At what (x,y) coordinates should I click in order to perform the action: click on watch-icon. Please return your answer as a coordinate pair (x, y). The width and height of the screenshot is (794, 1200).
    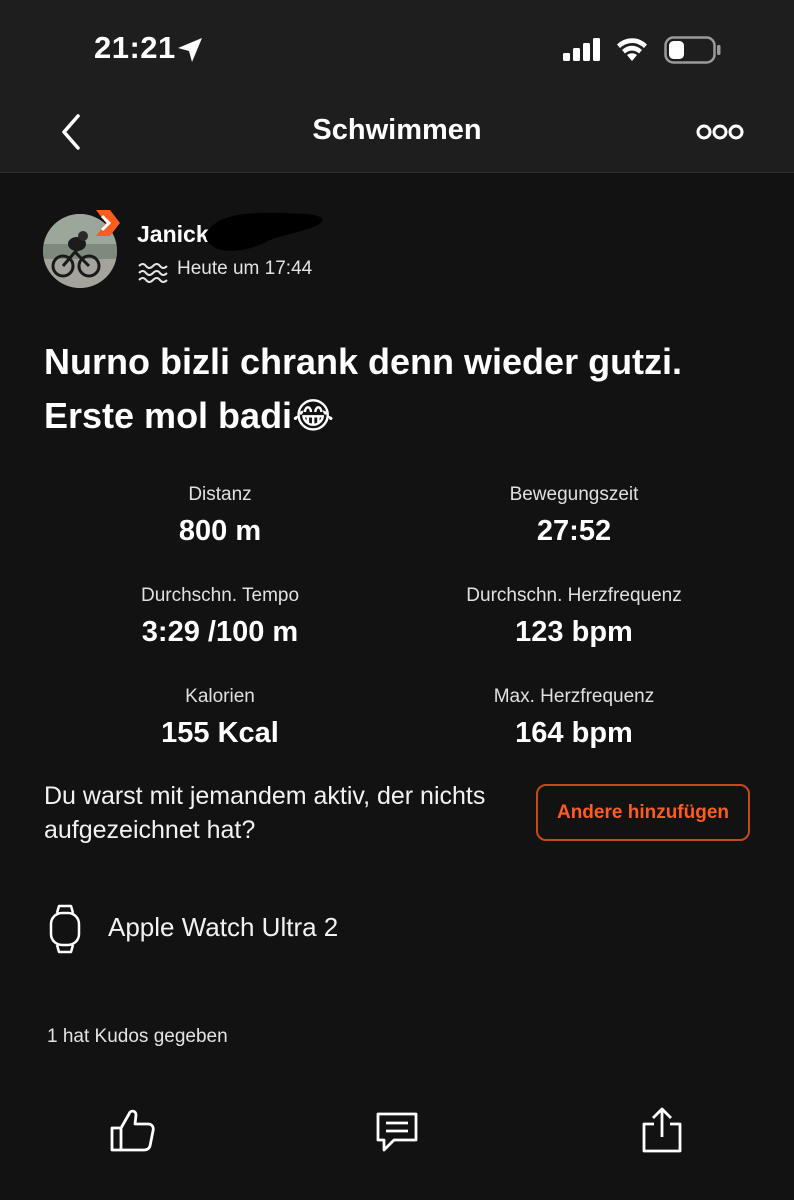
    Looking at the image, I should click on (65, 929).